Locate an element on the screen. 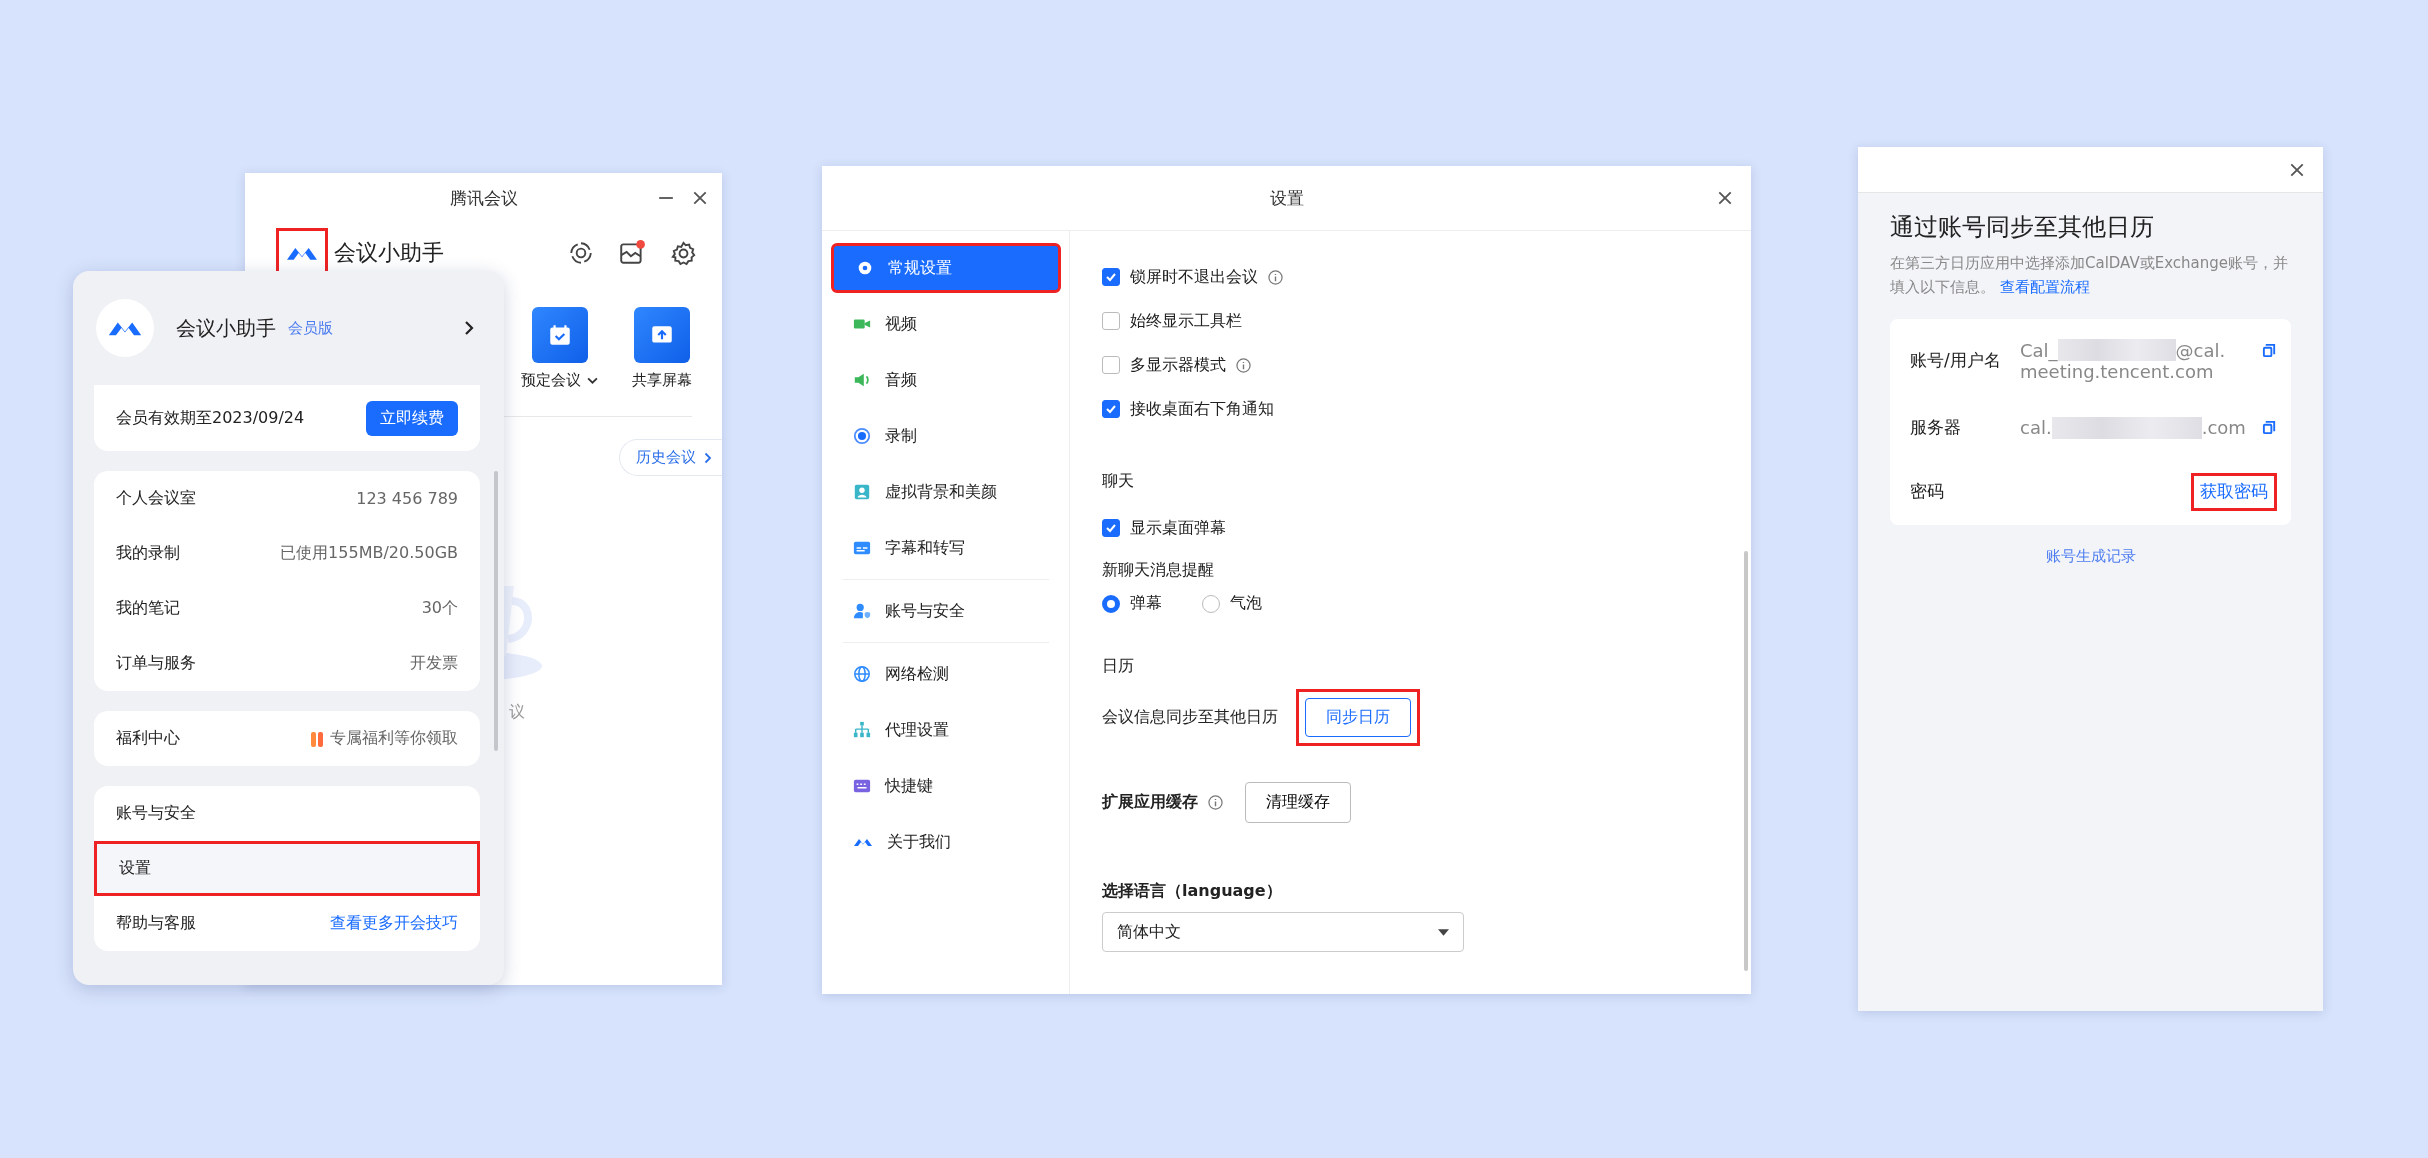  menu-item: 福利中心 专属福利等你领取 is located at coordinates (287, 738).